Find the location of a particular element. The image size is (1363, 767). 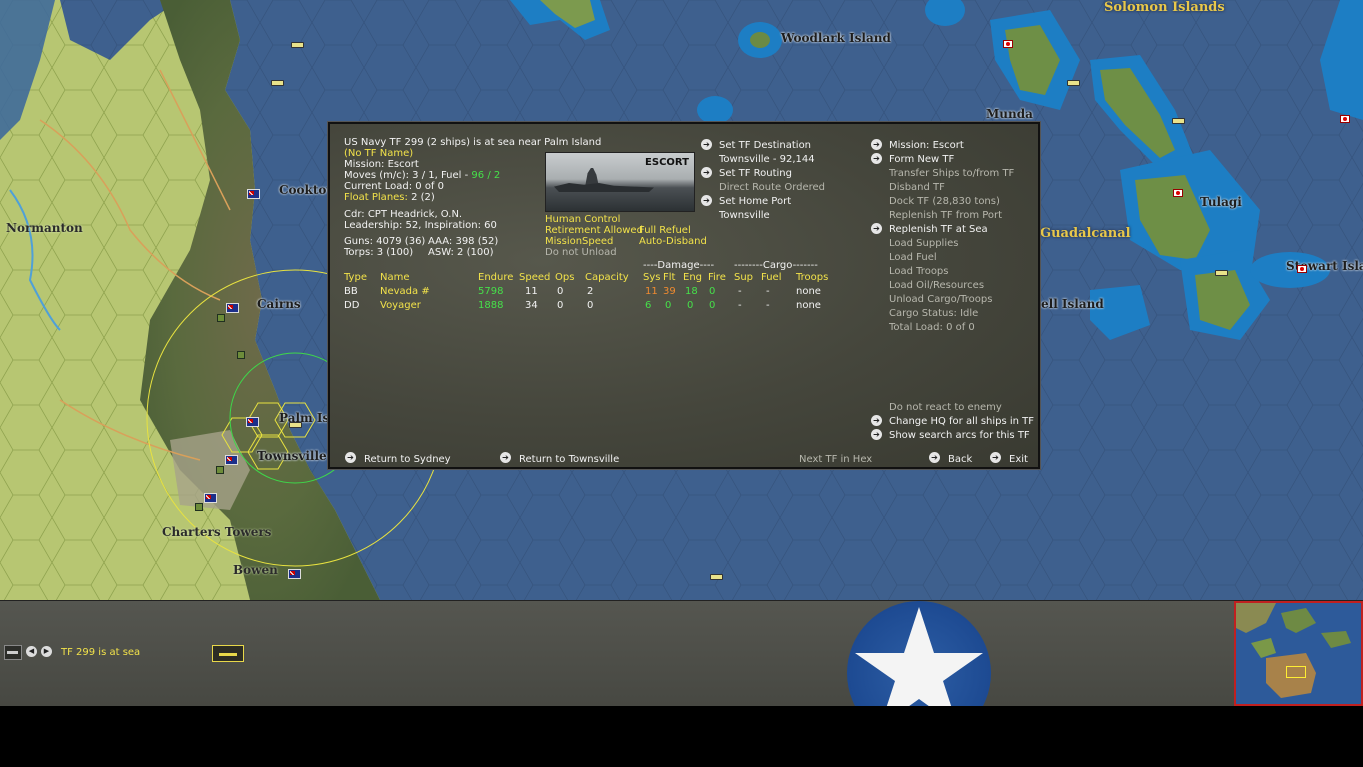

return-to-townsville-button: Return to Townsville is located at coordinates (569, 459).